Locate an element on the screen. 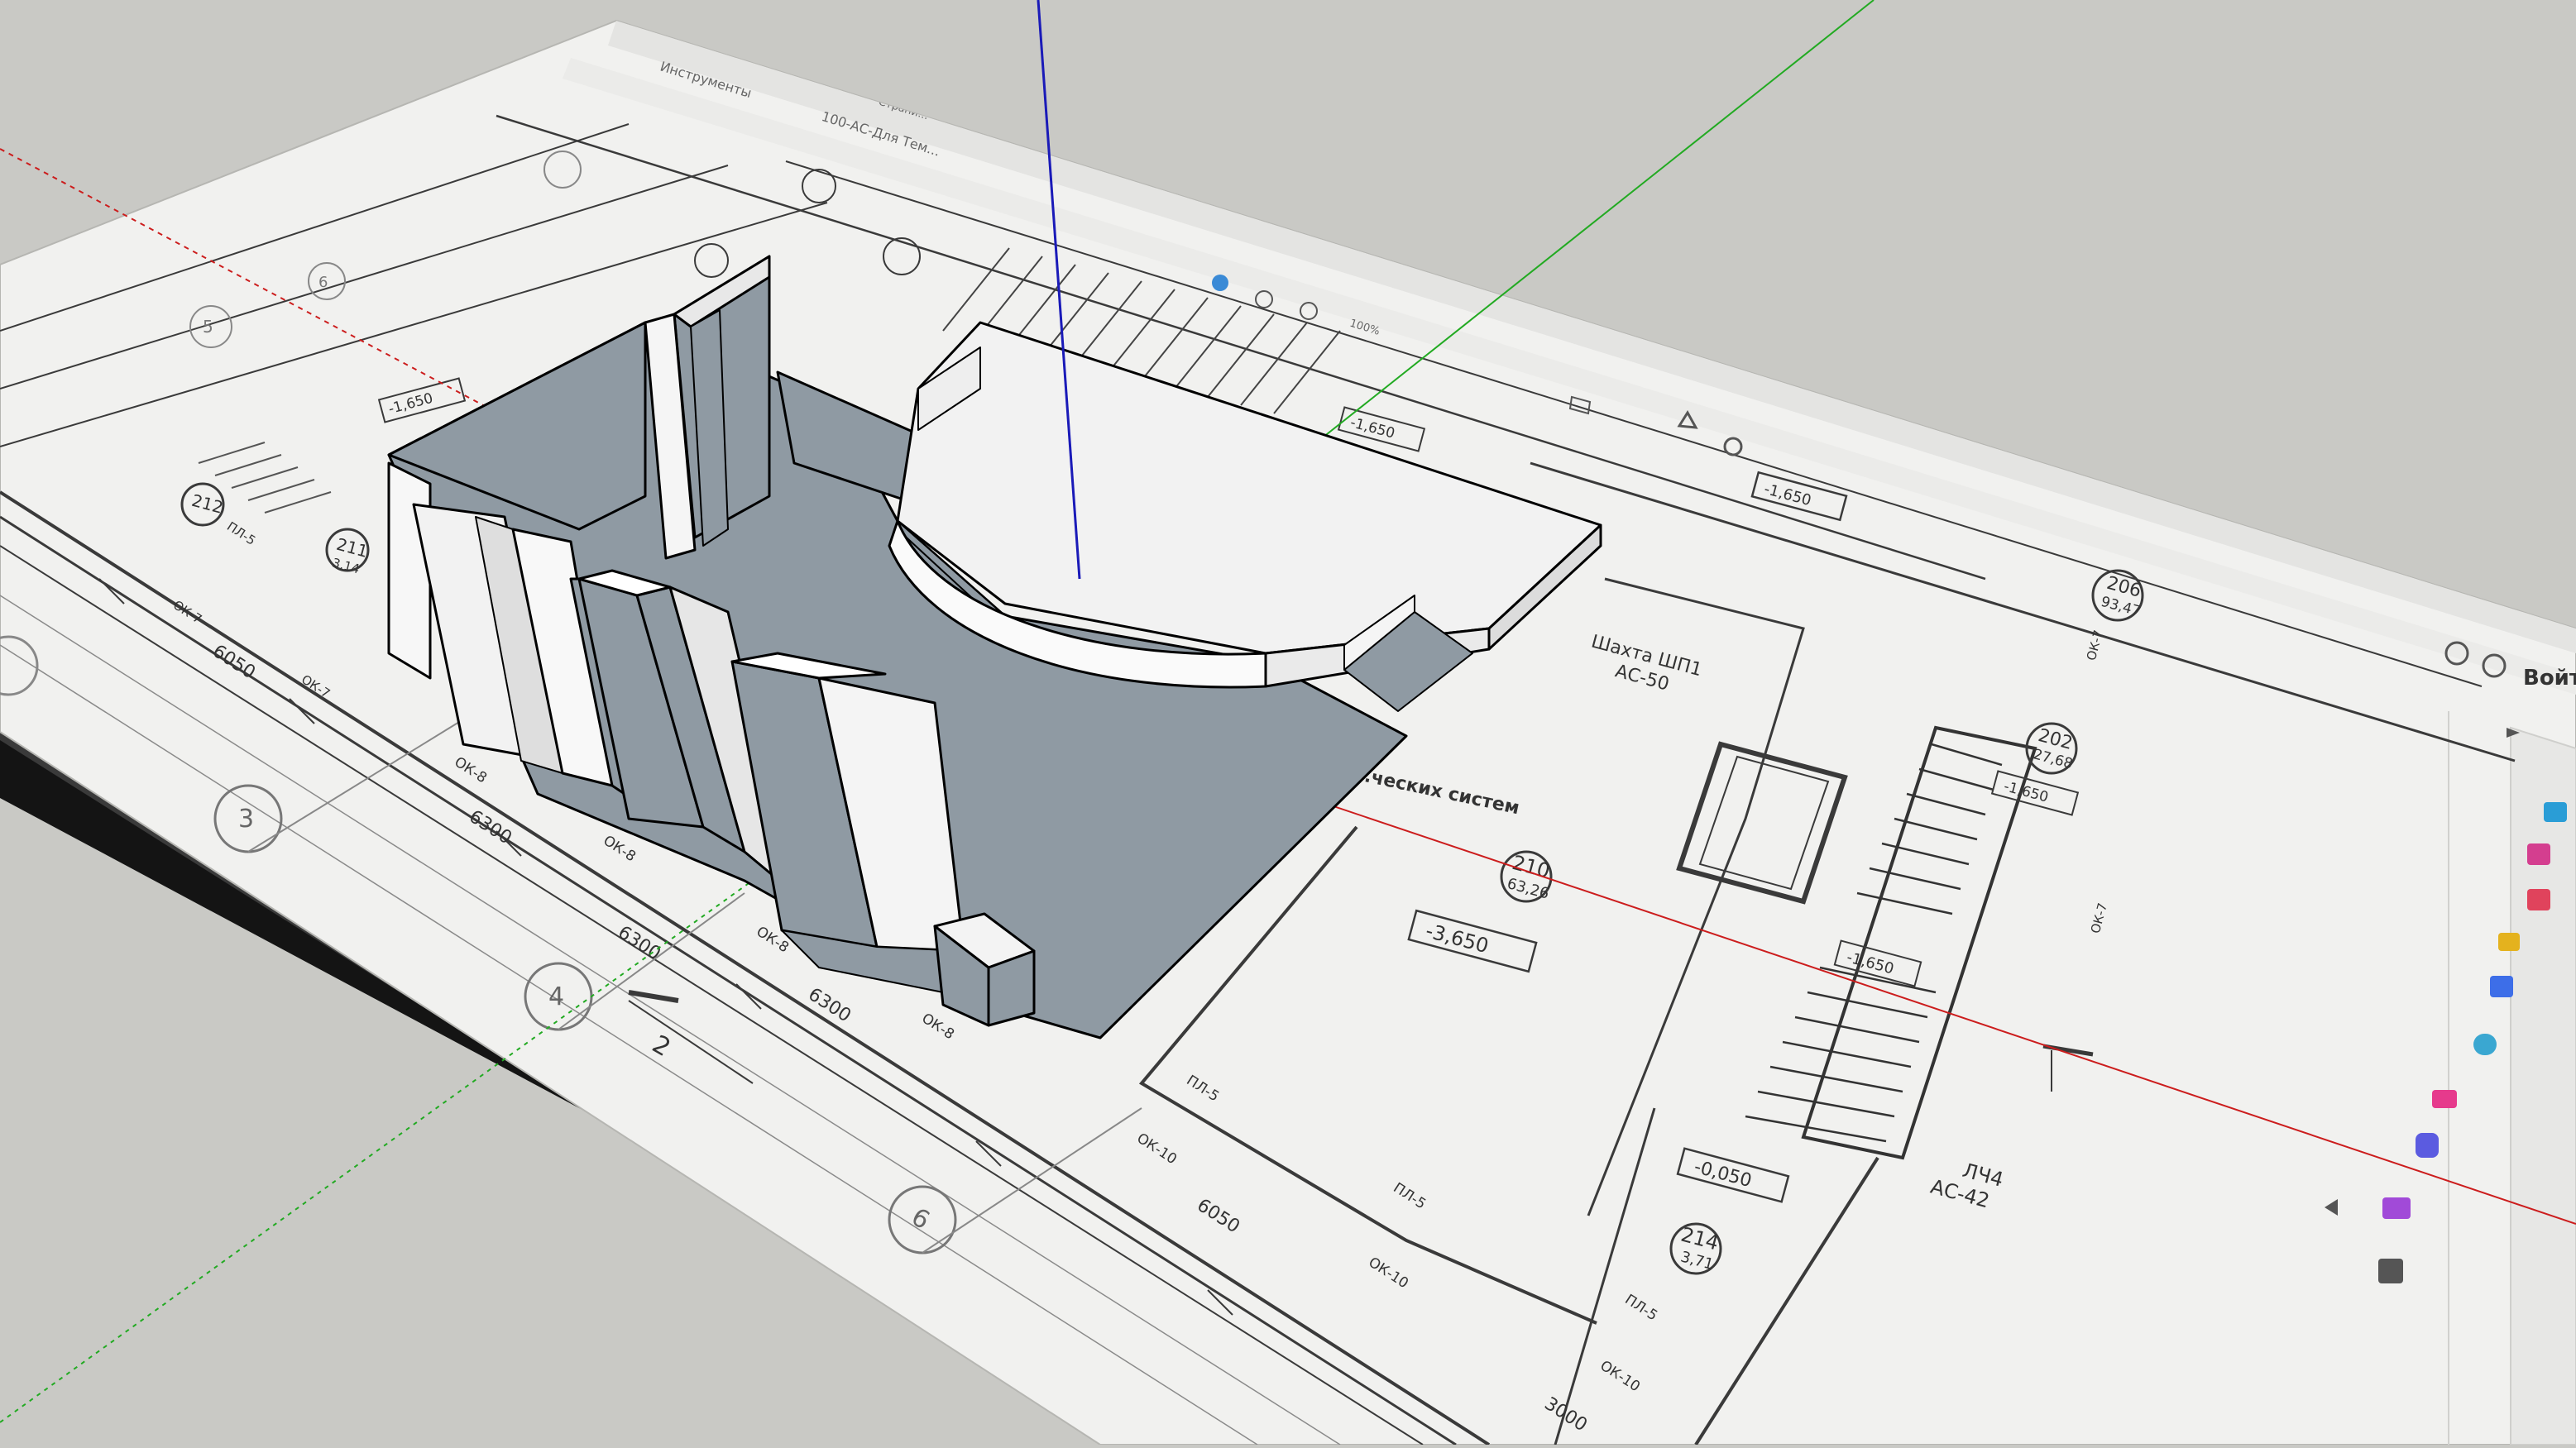 The width and height of the screenshot is (2576, 1448). comment-icon is located at coordinates (2509, 942).